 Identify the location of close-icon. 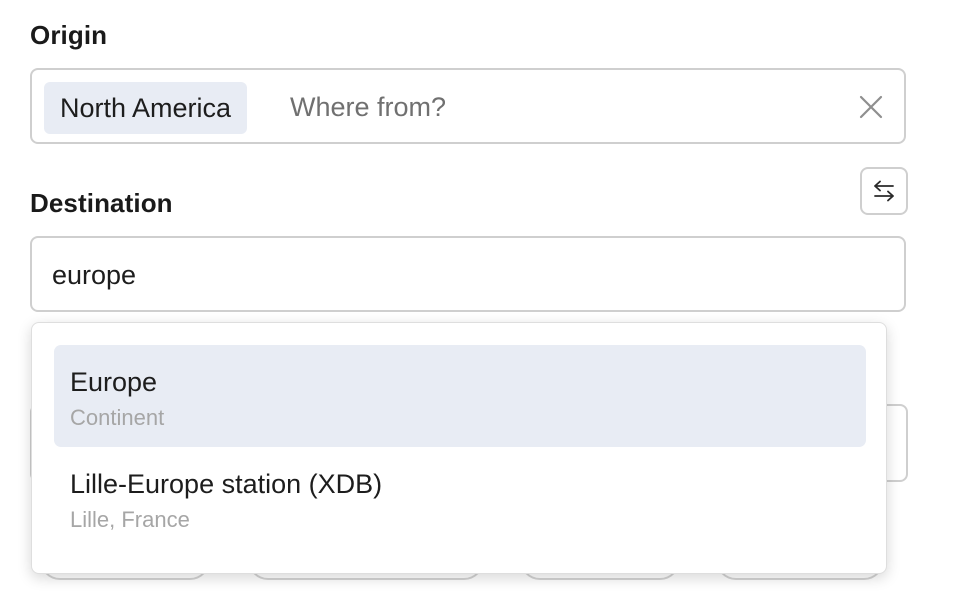
(871, 107).